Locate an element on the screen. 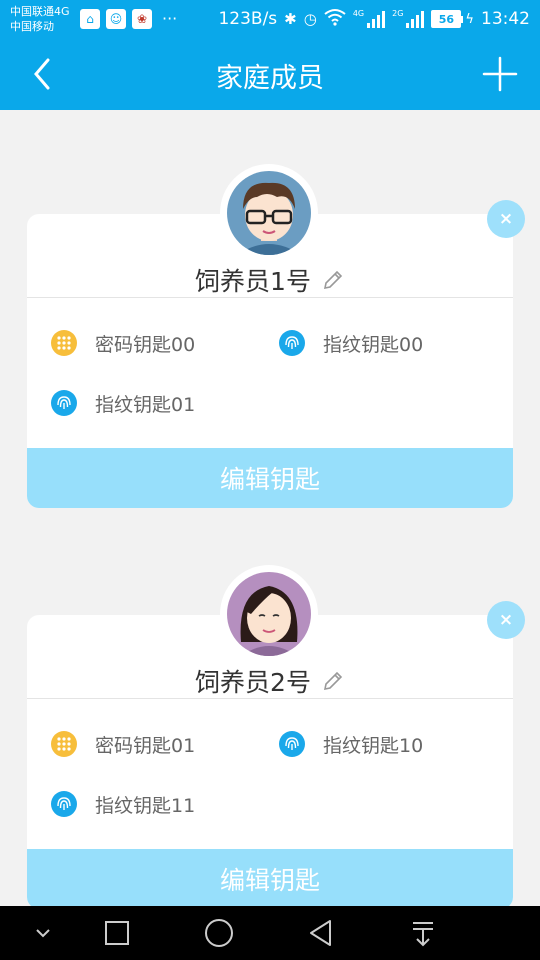  carrier-info: 中国联通4G 中国移动 is located at coordinates (40, 19).